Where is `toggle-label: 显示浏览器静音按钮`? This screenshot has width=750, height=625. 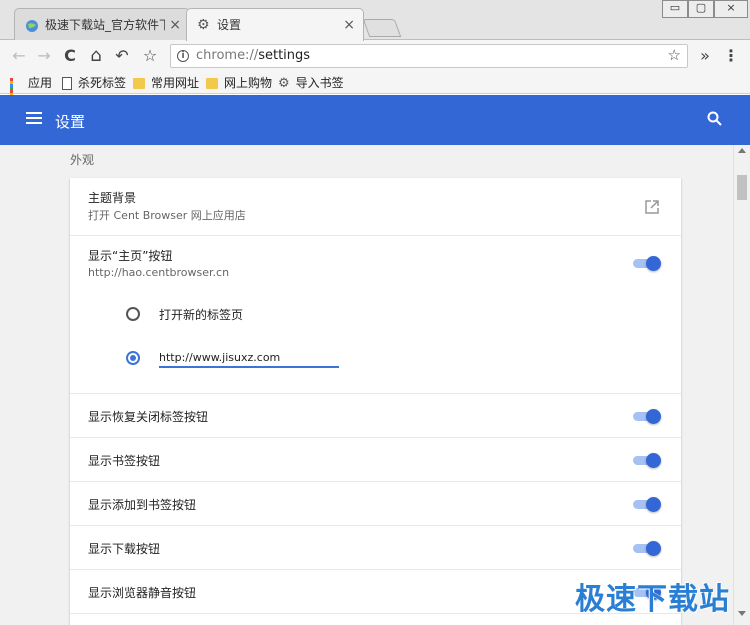
toggle-label: 显示浏览器静音按钮 is located at coordinates (142, 593).